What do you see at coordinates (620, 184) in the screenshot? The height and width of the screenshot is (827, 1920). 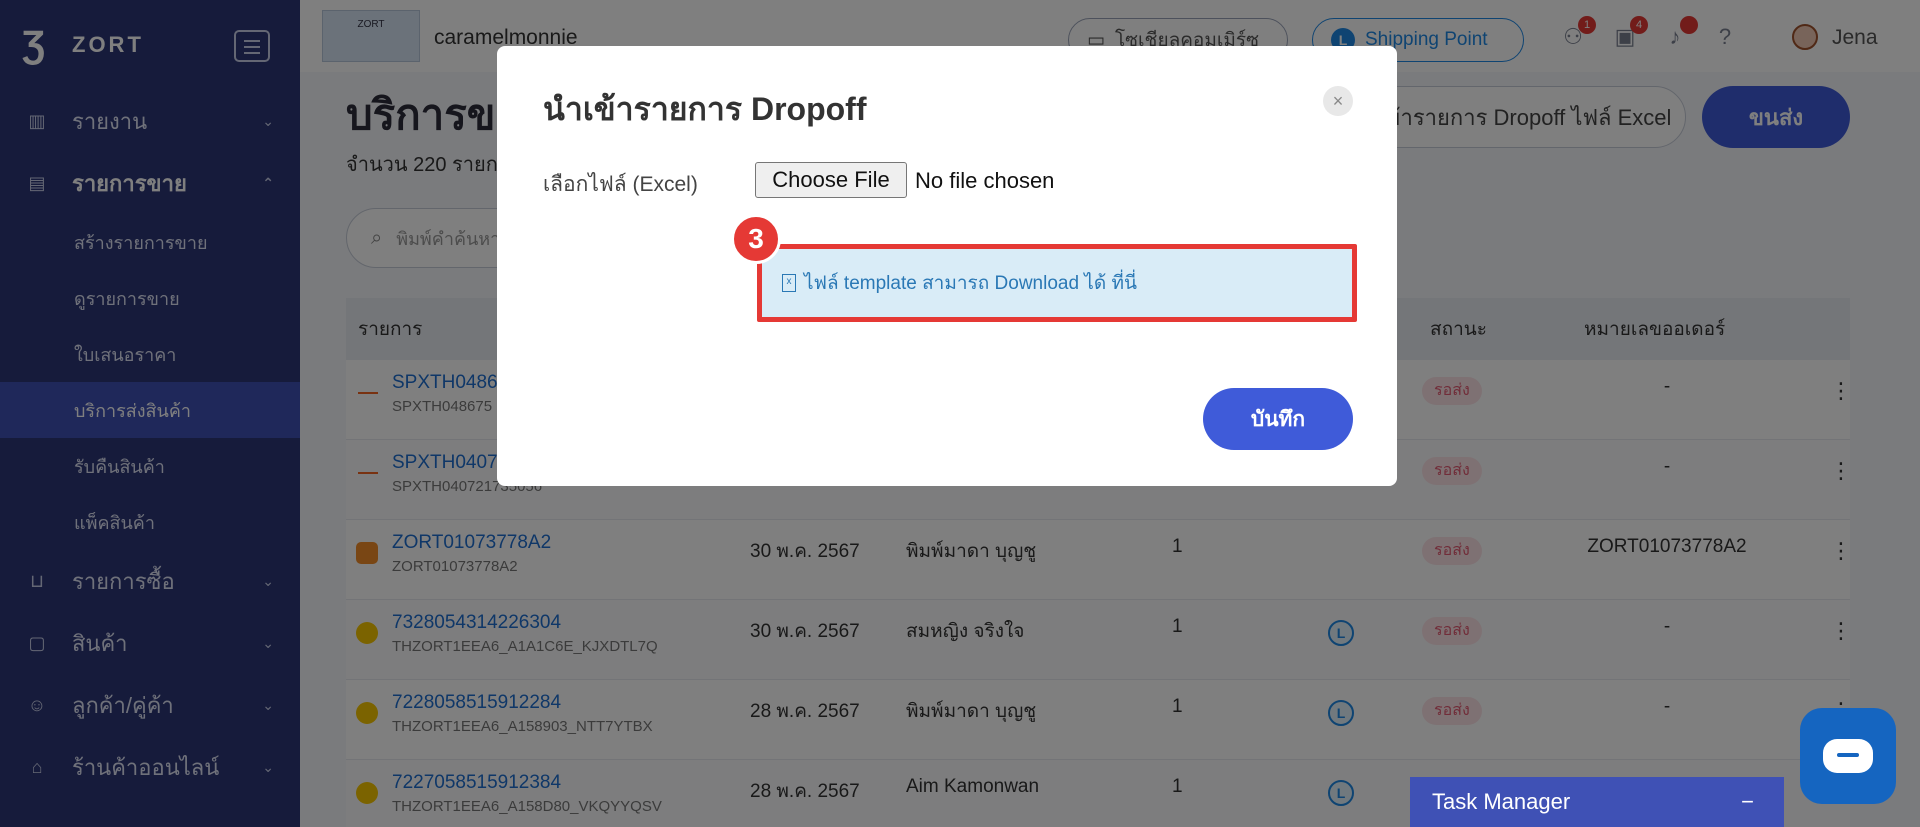 I see `file-field-label: เลือกไฟล์ (Excel)` at bounding box center [620, 184].